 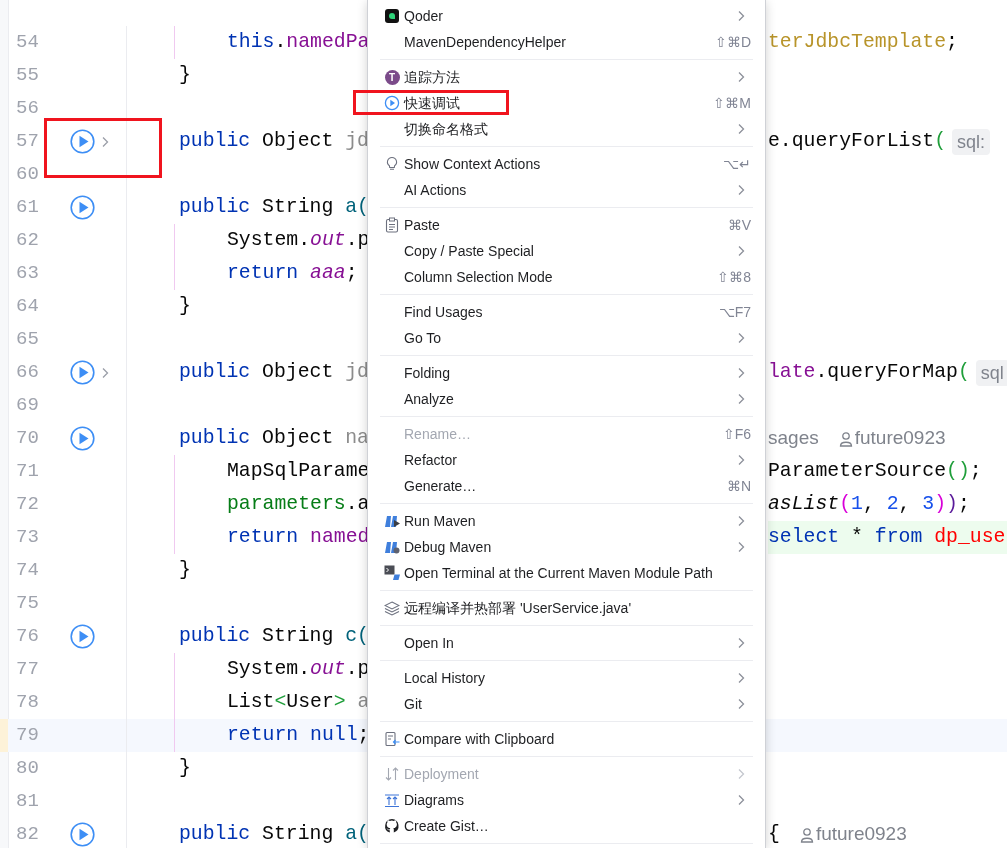 I want to click on lightbulb-icon, so click(x=392, y=164).